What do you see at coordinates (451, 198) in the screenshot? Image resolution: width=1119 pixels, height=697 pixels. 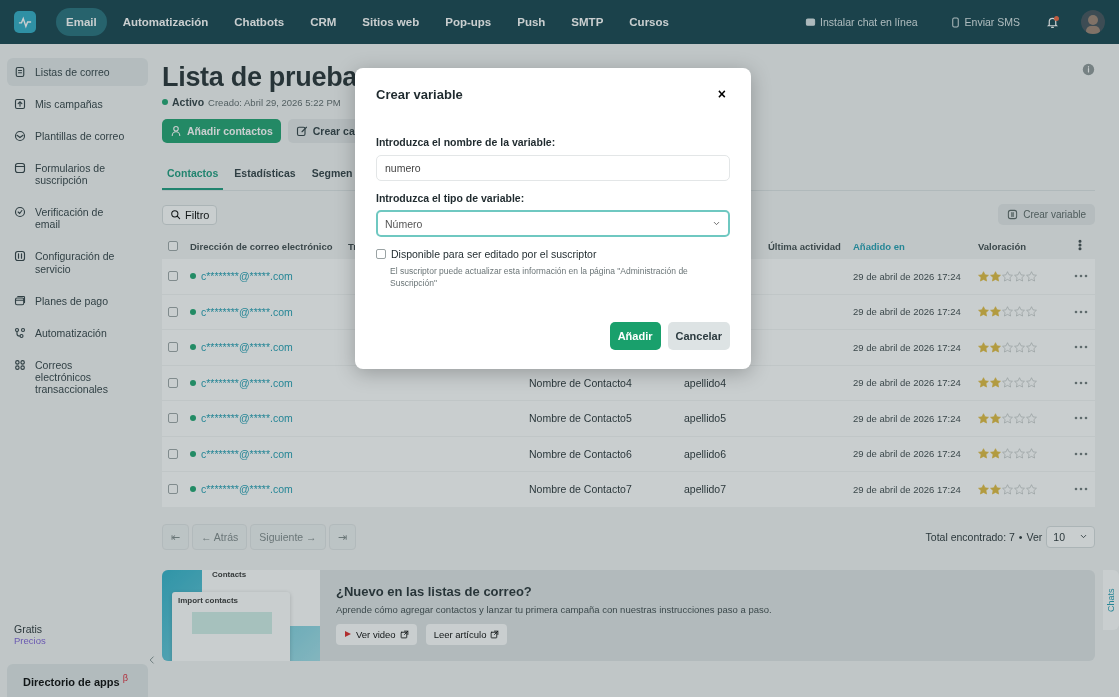 I see `field-label: Introduzca el tipo de variable:` at bounding box center [451, 198].